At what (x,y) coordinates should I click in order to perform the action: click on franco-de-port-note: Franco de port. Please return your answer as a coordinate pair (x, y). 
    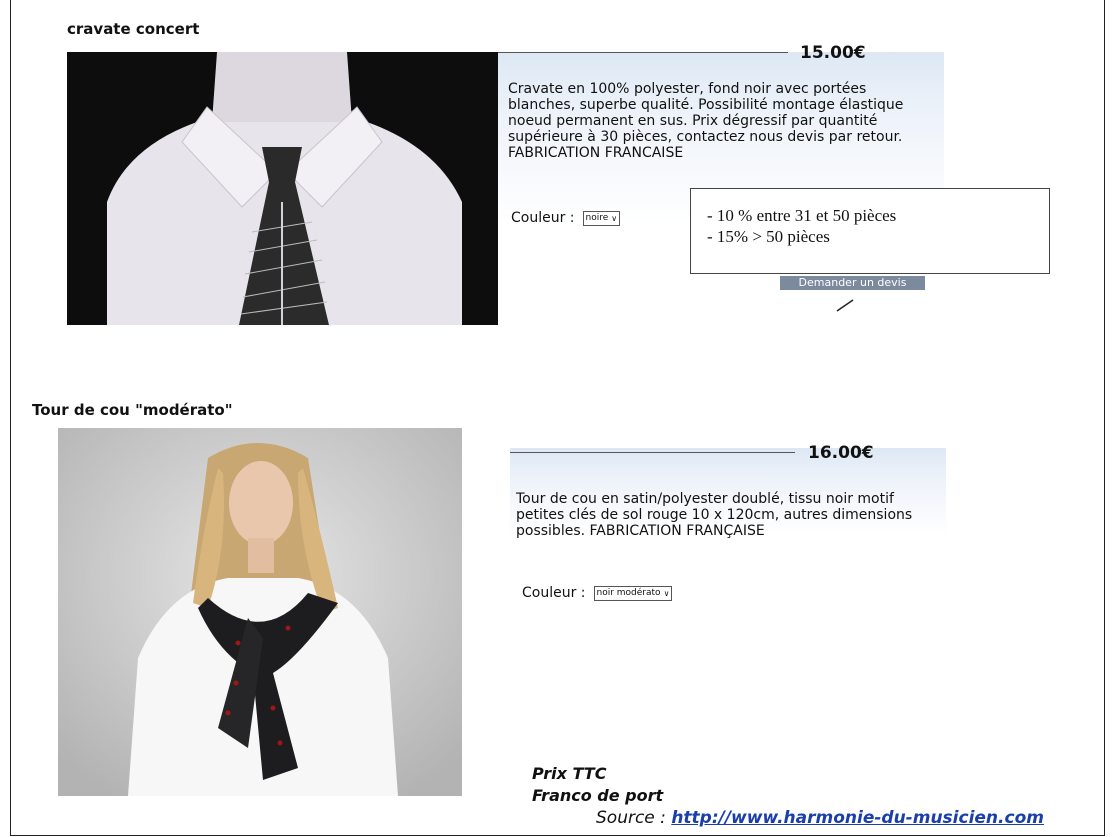
    Looking at the image, I should click on (598, 795).